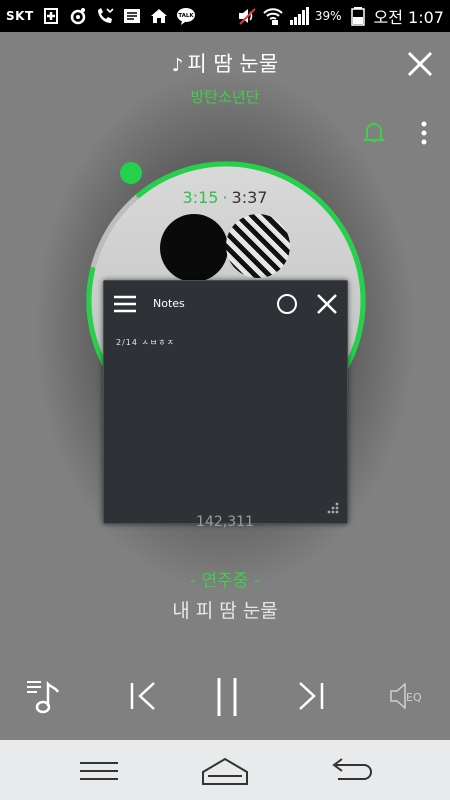 The image size is (450, 800). What do you see at coordinates (125, 304) in the screenshot?
I see `notes-menu-icon` at bounding box center [125, 304].